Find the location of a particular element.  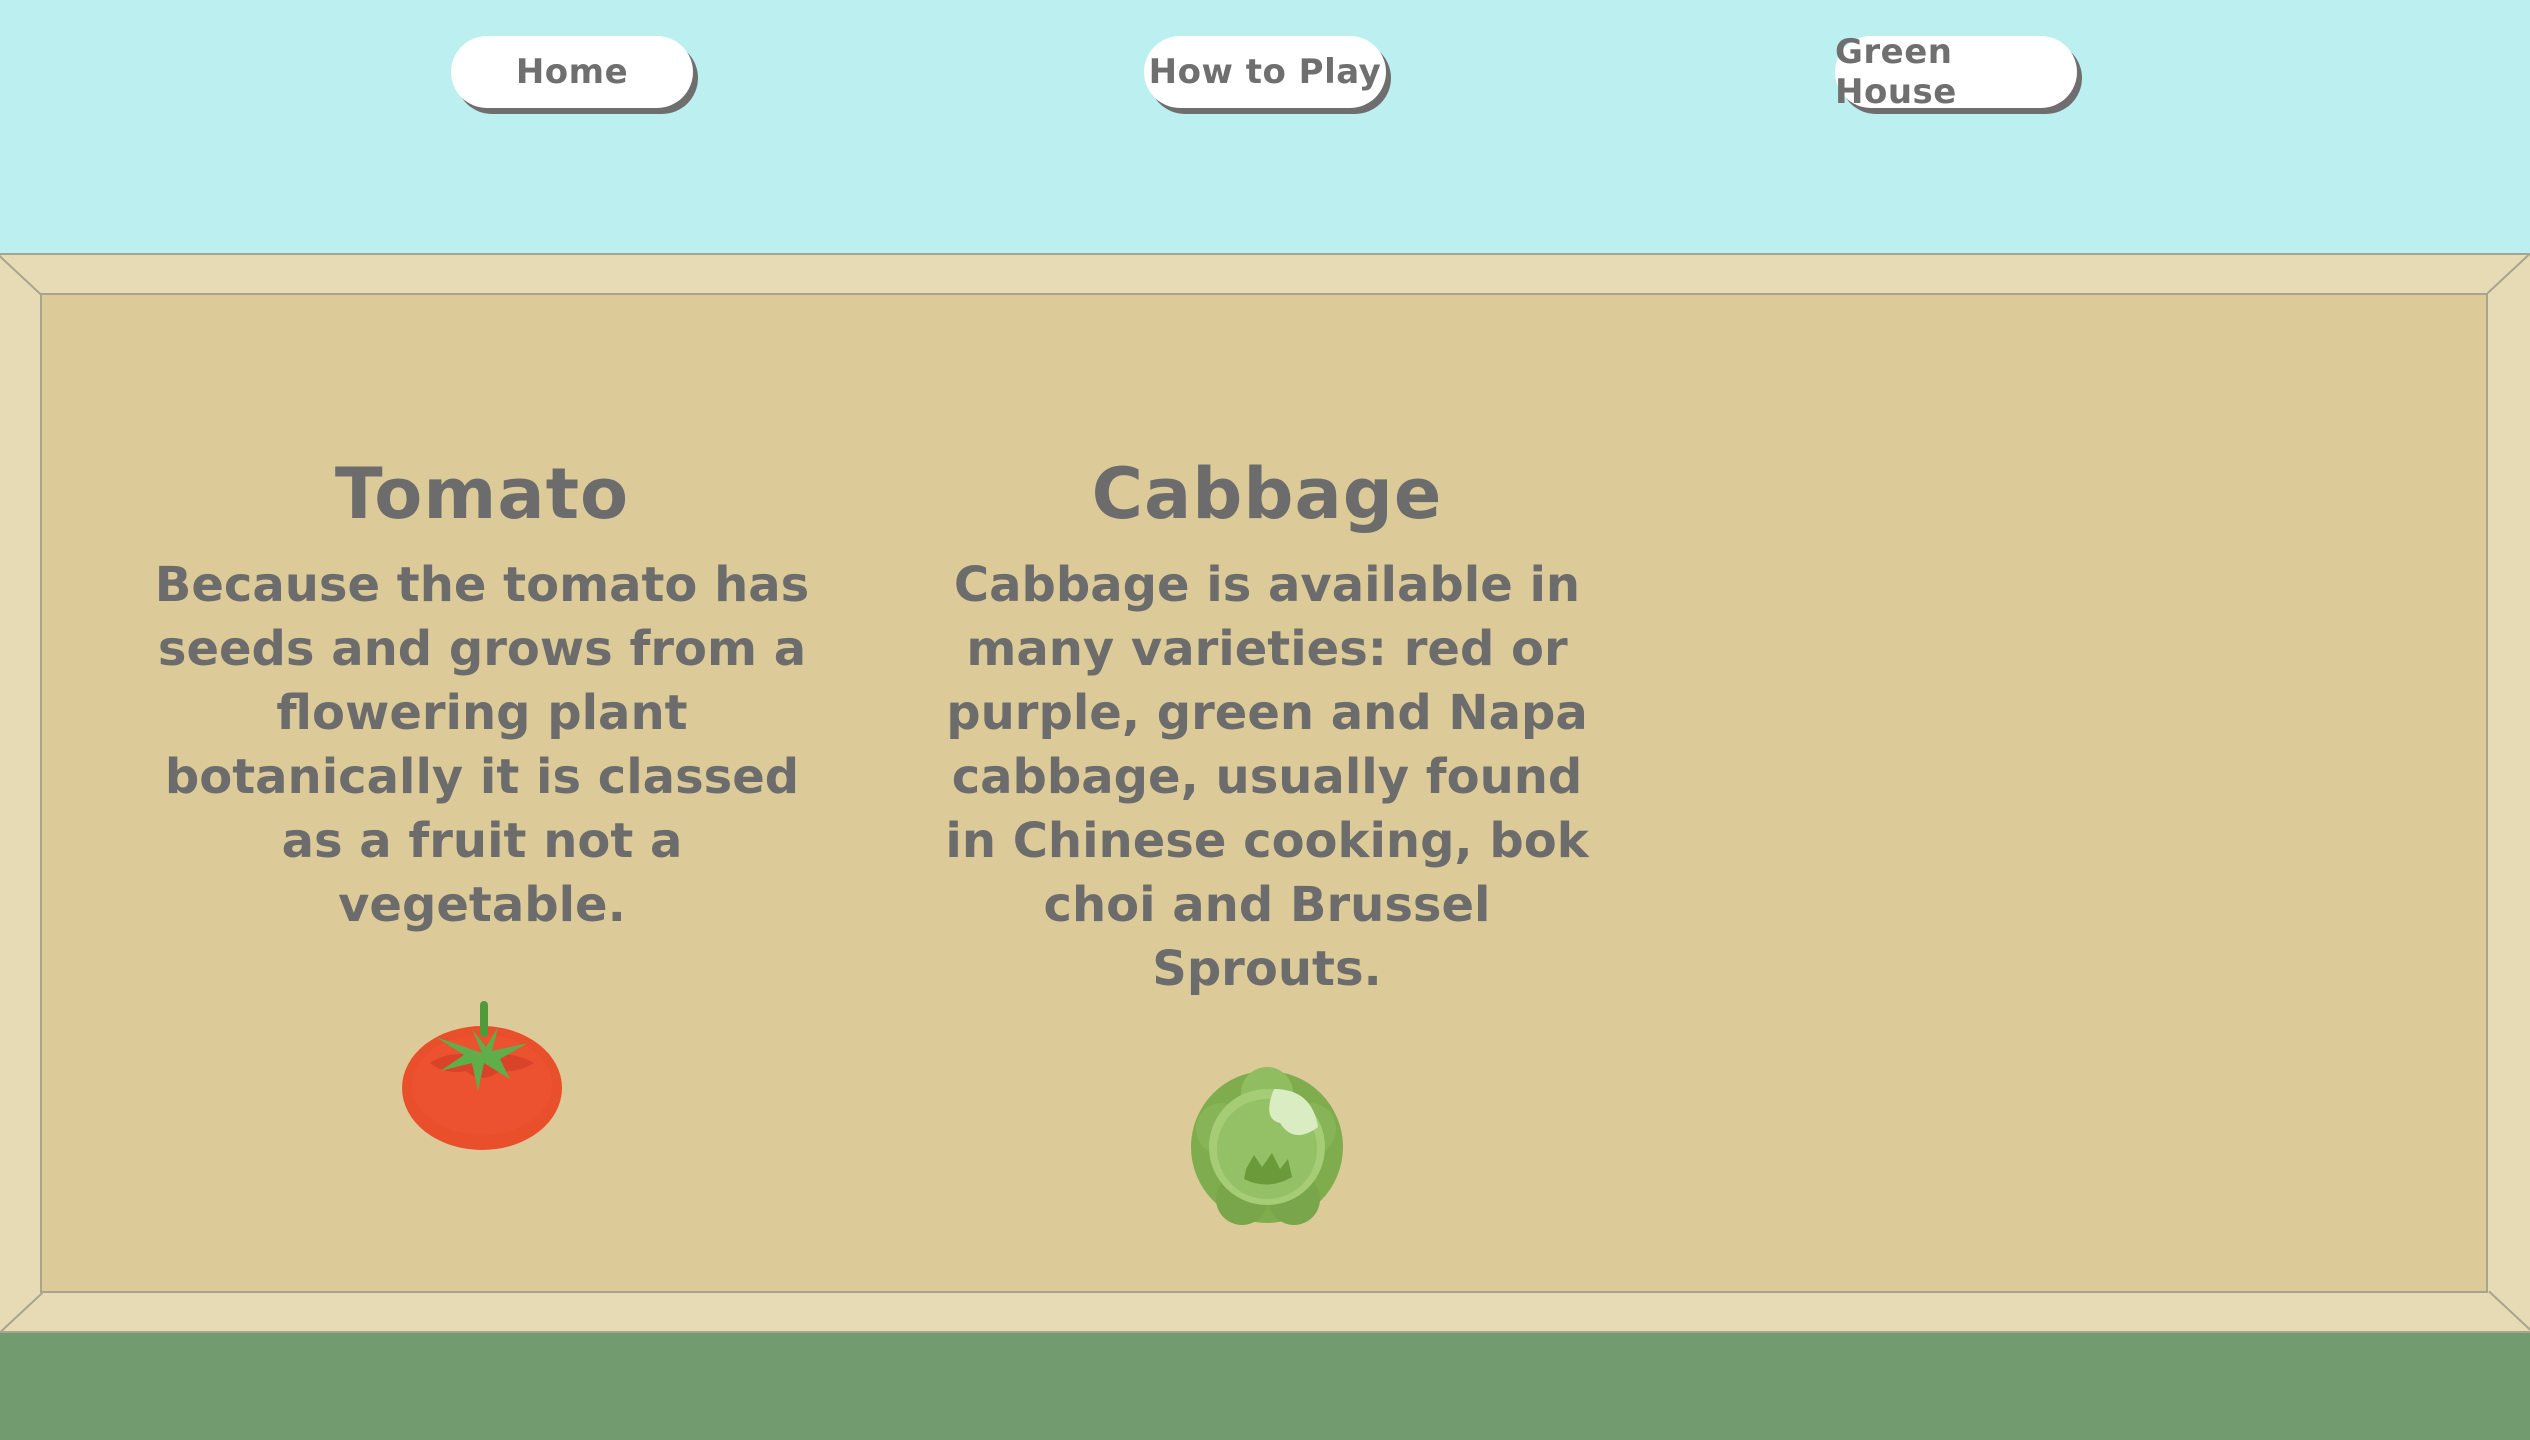

how-to-play-button: How to Play is located at coordinates (1265, 72).